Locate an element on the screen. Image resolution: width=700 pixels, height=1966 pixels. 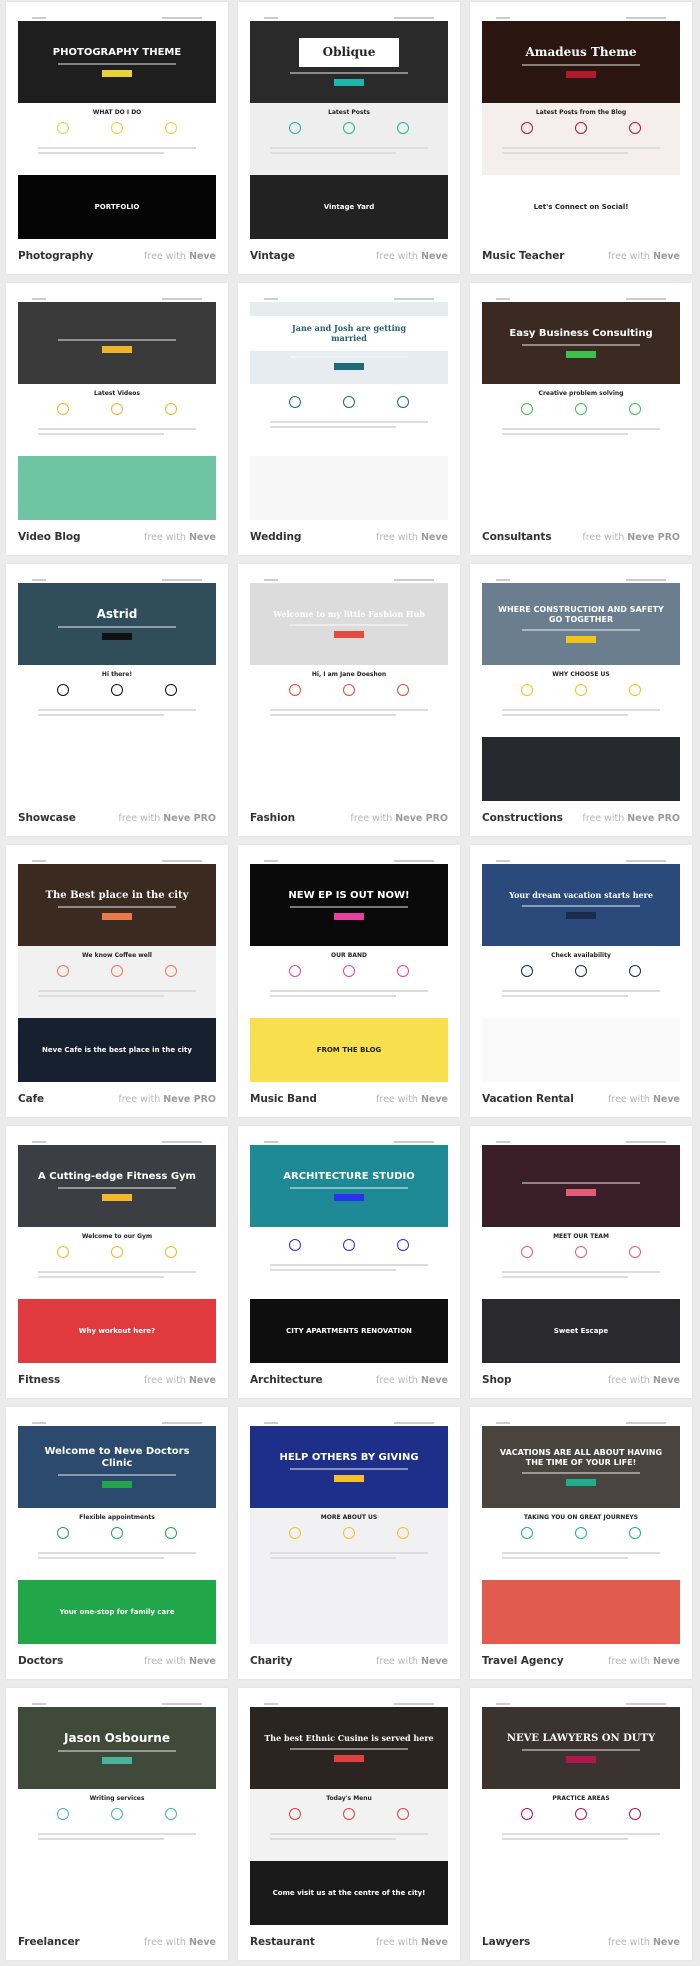
preview-section-title: OUR BAND is located at coordinates (349, 955).